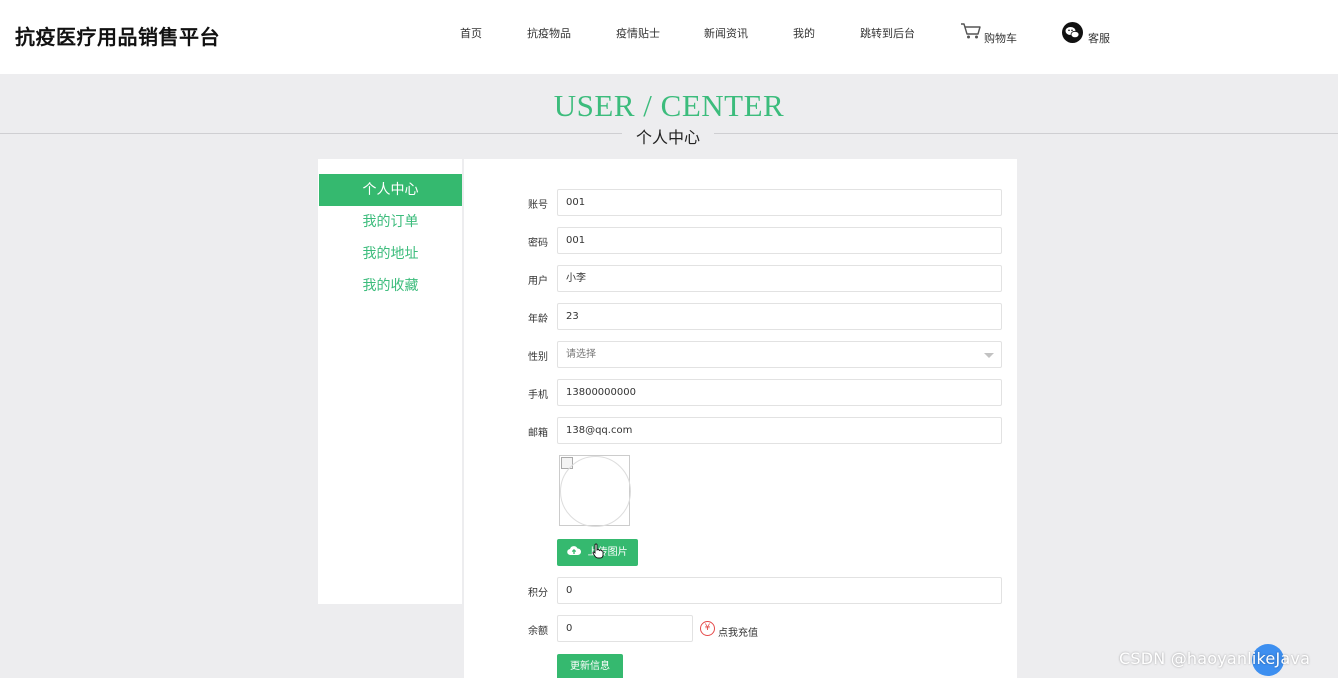 The width and height of the screenshot is (1338, 678). Describe the element at coordinates (538, 243) in the screenshot. I see `password-label: 密码` at that location.